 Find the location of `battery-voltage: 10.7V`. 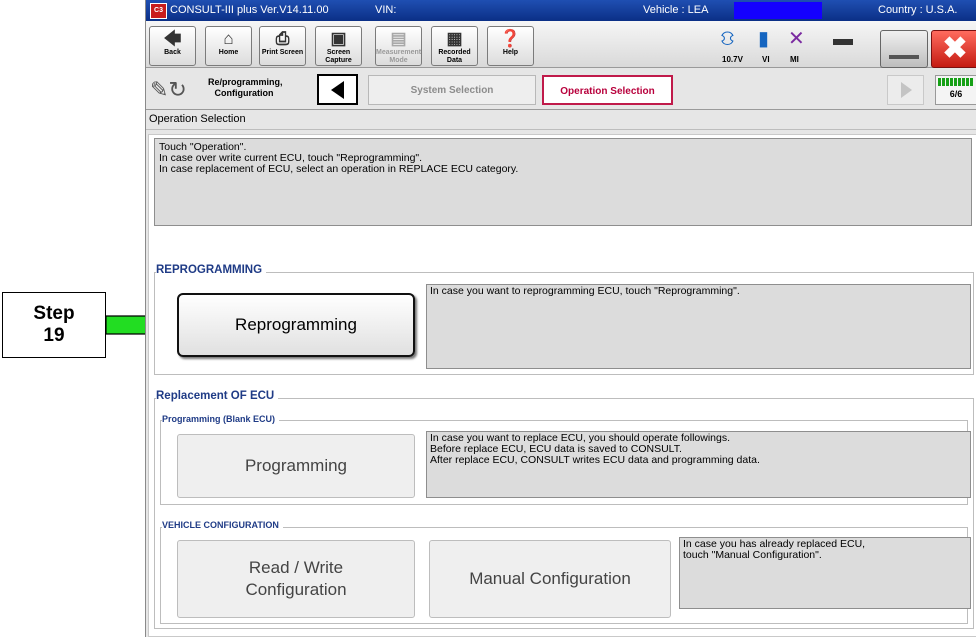

battery-voltage: 10.7V is located at coordinates (732, 59).